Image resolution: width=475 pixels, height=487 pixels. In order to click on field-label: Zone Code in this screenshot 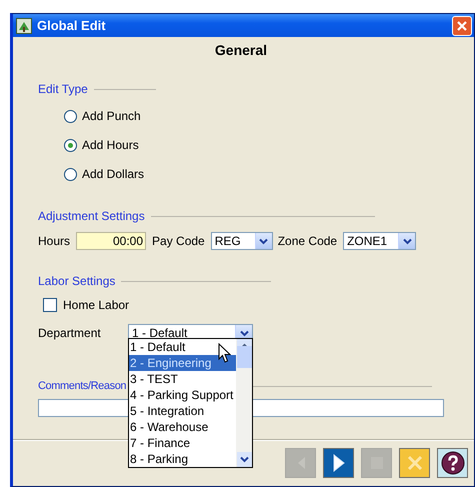, I will do `click(308, 241)`.